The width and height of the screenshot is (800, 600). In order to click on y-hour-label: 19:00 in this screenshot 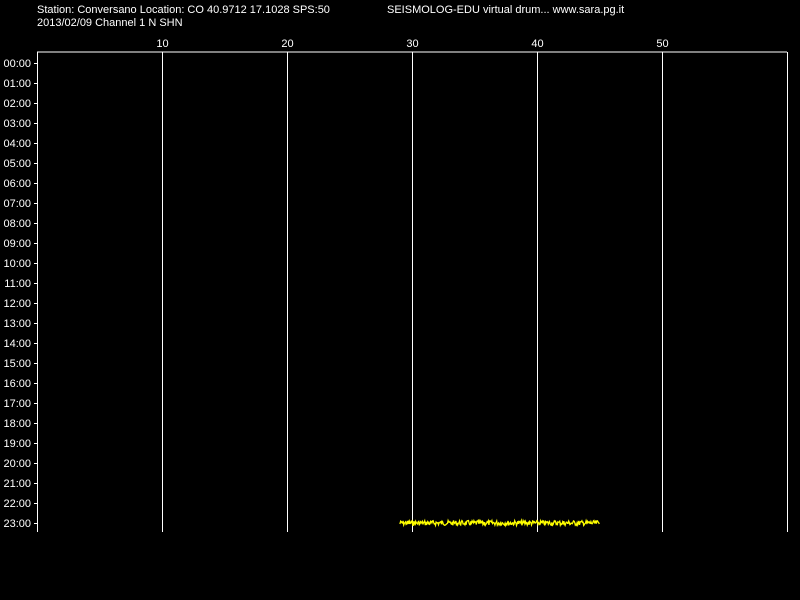, I will do `click(17, 444)`.